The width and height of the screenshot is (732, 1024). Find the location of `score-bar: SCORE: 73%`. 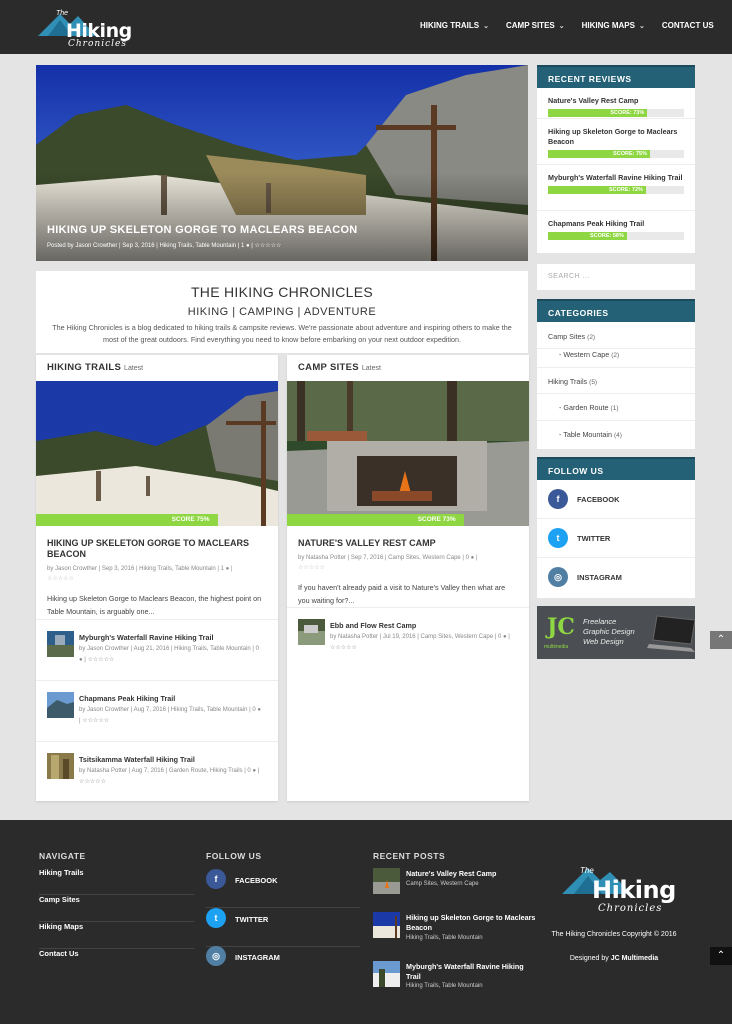

score-bar: SCORE: 73% is located at coordinates (616, 113).